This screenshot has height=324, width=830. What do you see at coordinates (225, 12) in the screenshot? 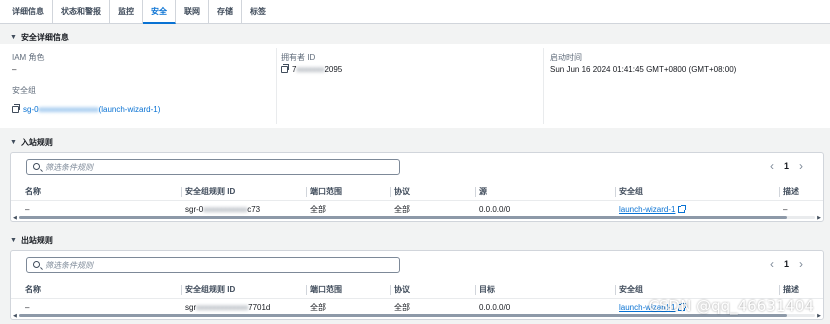
I see `tab-storage: 存储` at bounding box center [225, 12].